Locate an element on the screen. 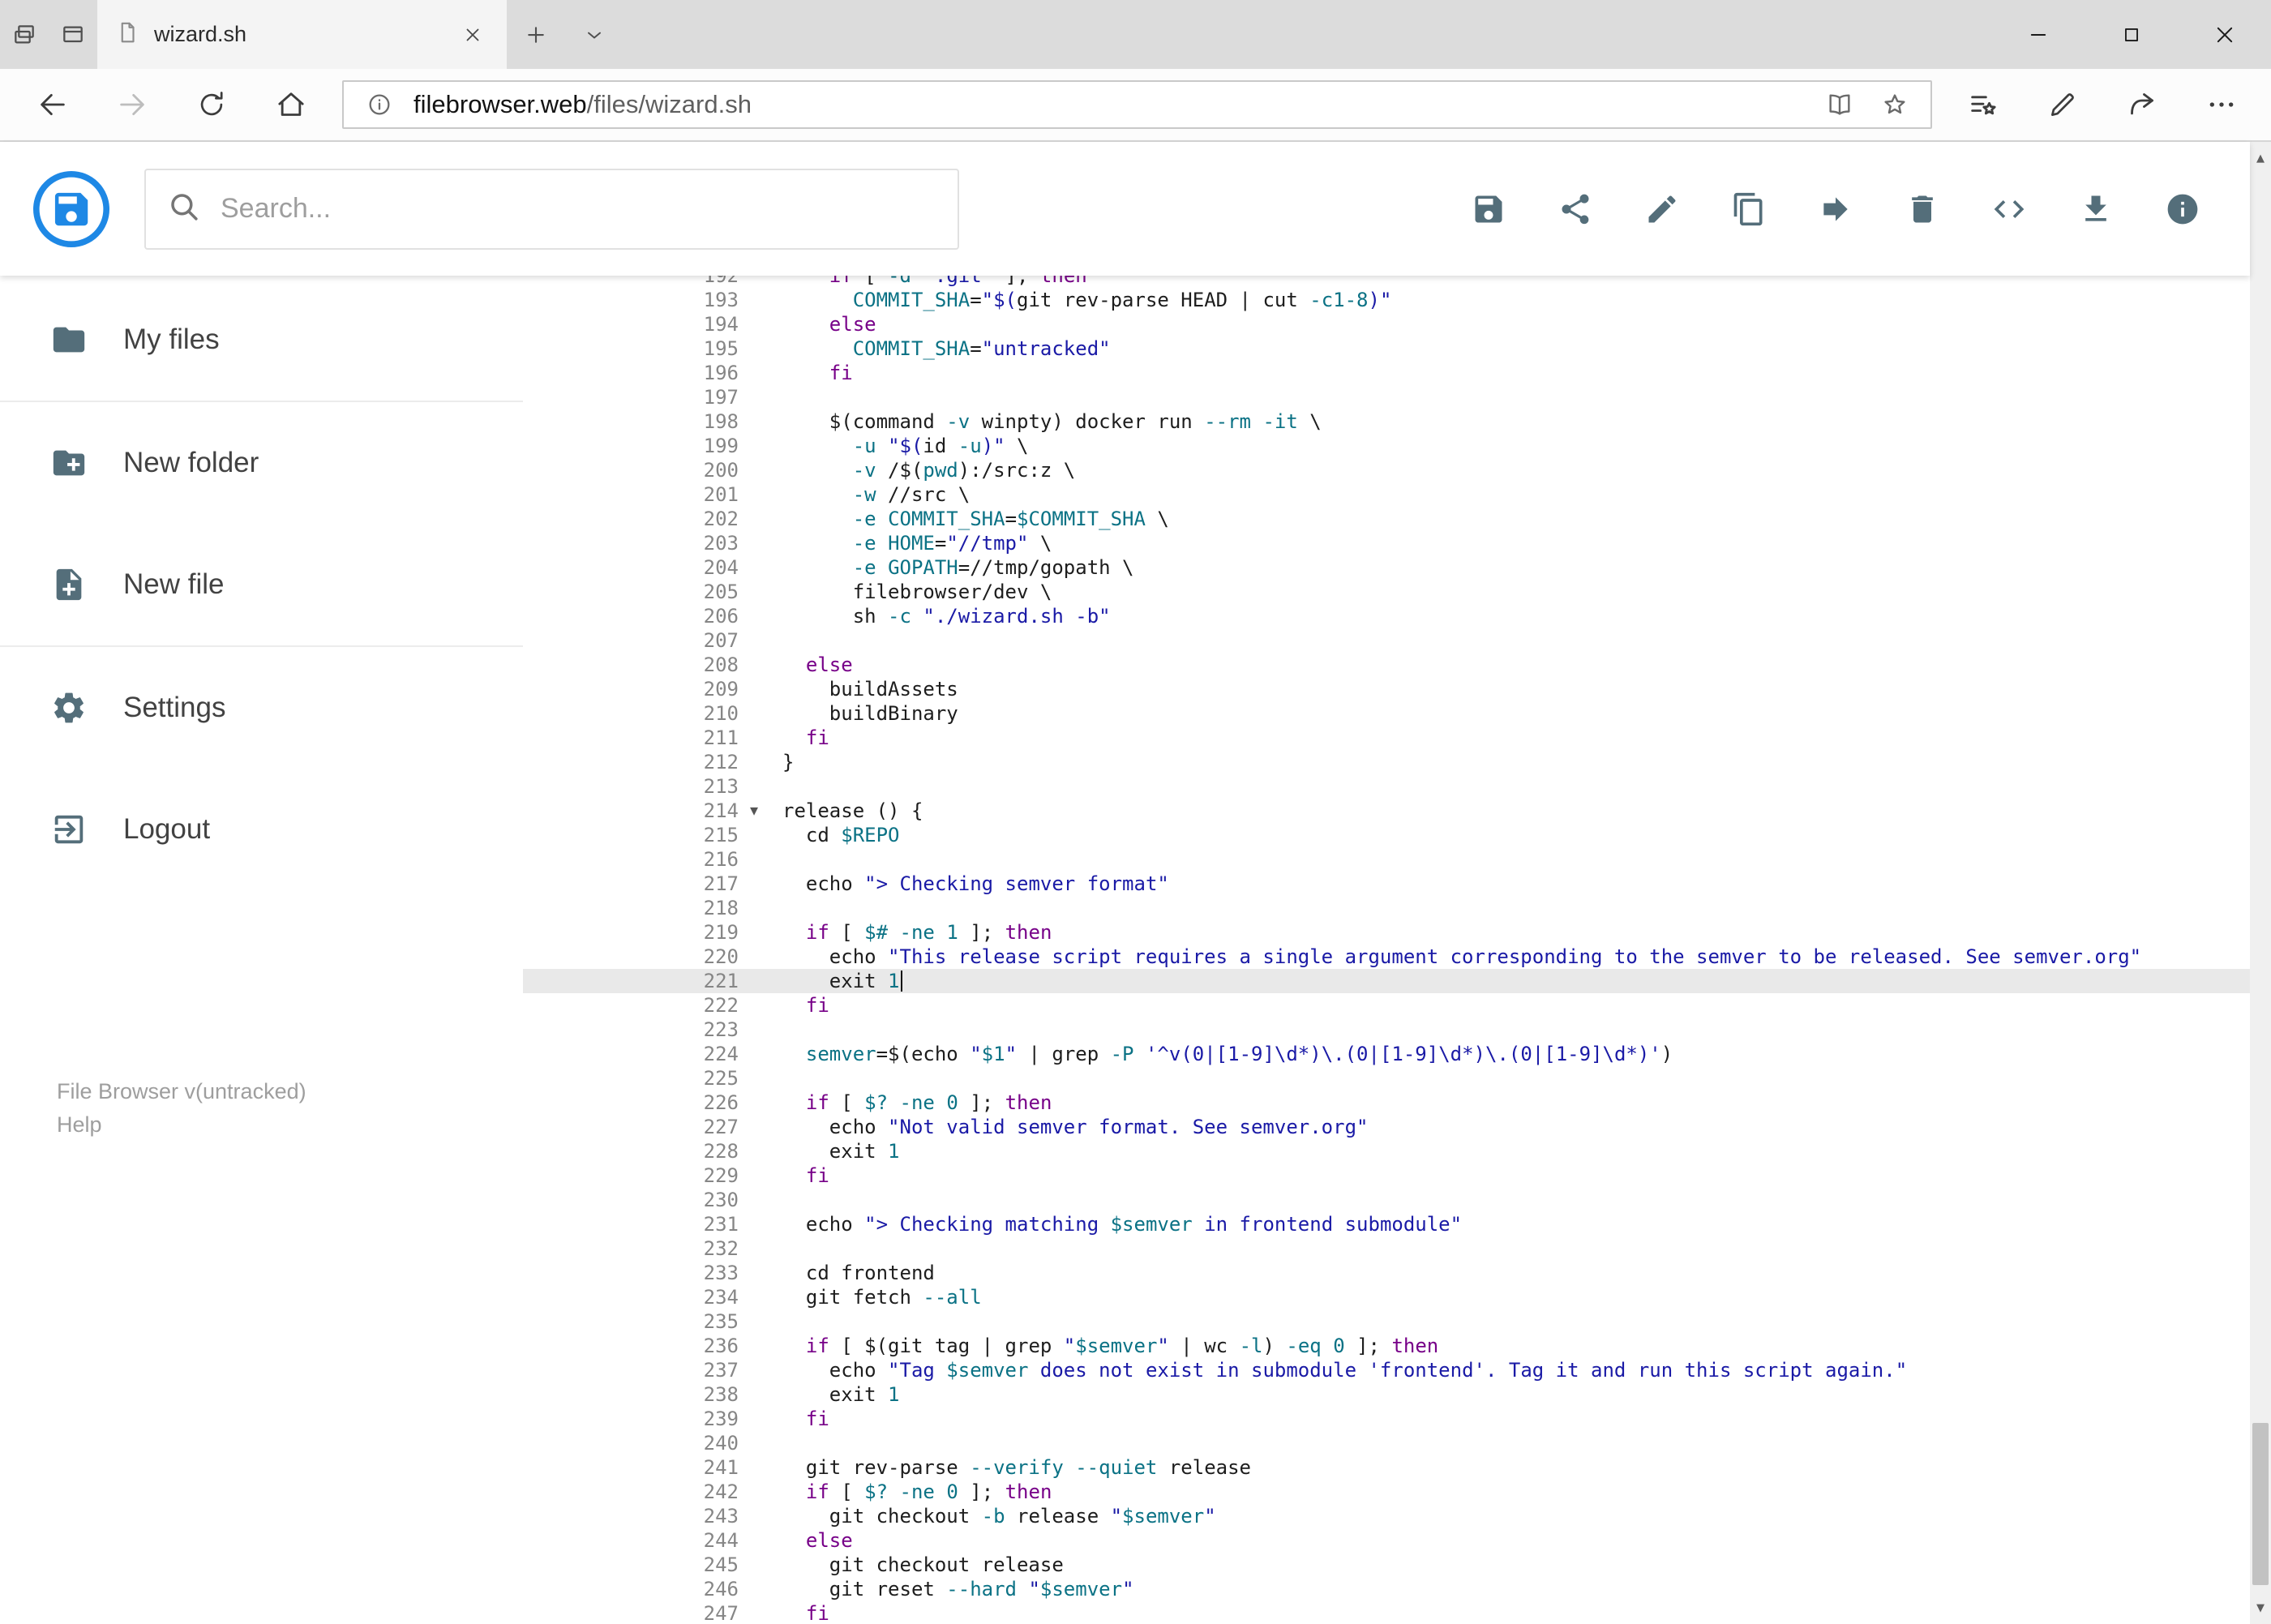  code-line: 218 is located at coordinates (1386, 908).